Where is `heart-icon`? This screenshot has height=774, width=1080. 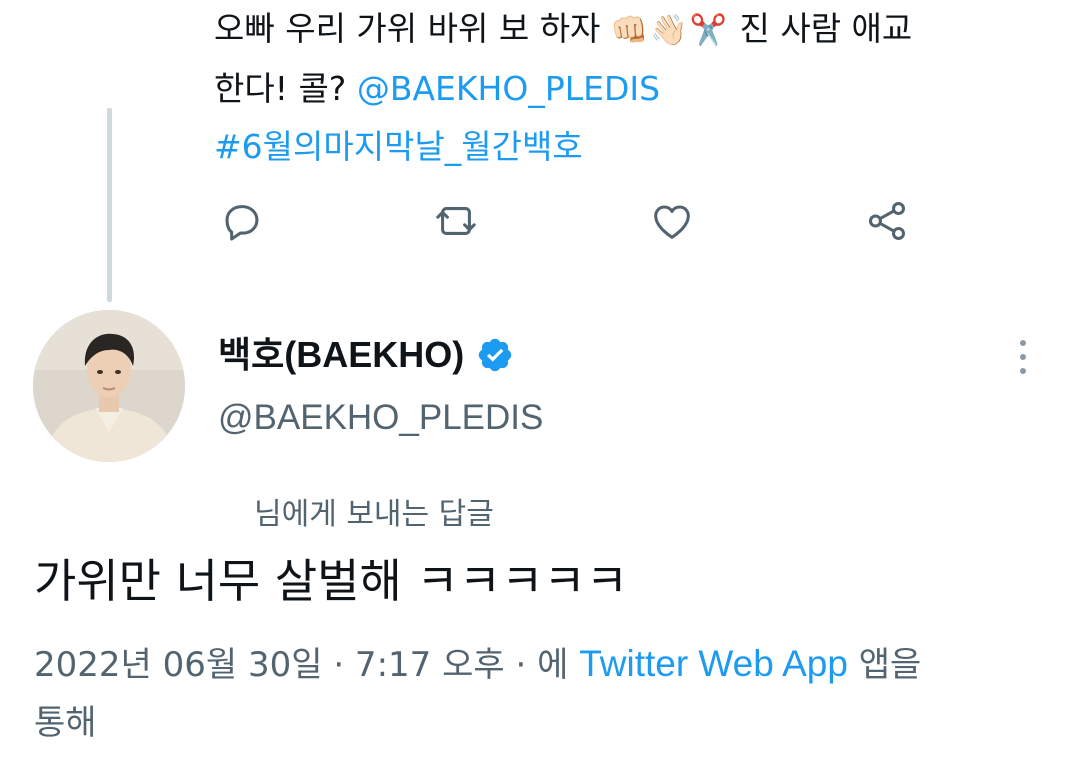
heart-icon is located at coordinates (672, 222).